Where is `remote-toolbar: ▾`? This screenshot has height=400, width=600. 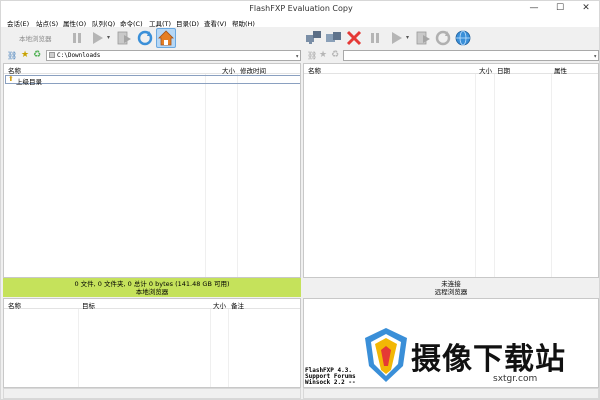
remote-toolbar: ▾ is located at coordinates (451, 38).